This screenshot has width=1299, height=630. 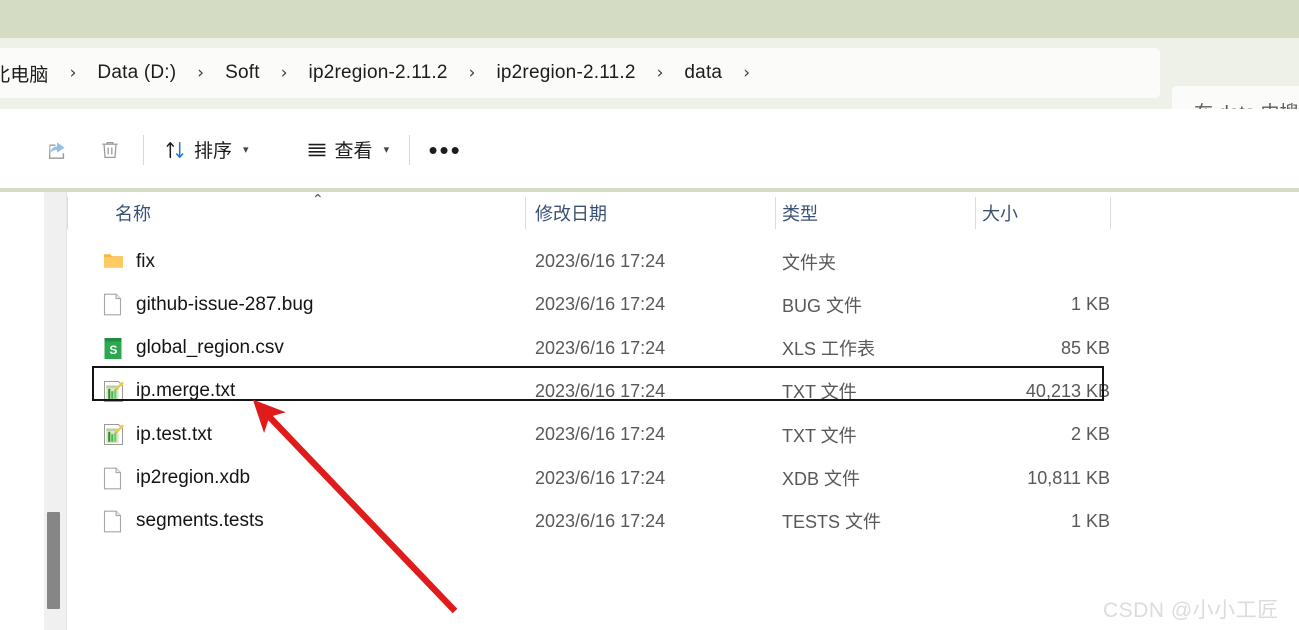 What do you see at coordinates (136, 73) in the screenshot?
I see `breadcrumb-item-1: Data (D:)` at bounding box center [136, 73].